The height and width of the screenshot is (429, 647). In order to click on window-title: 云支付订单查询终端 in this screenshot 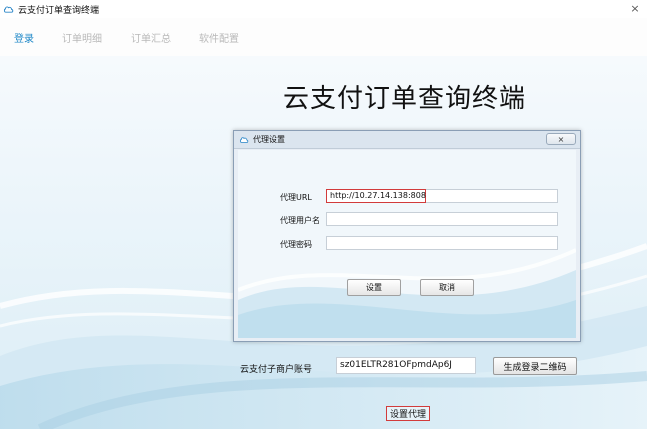, I will do `click(59, 10)`.